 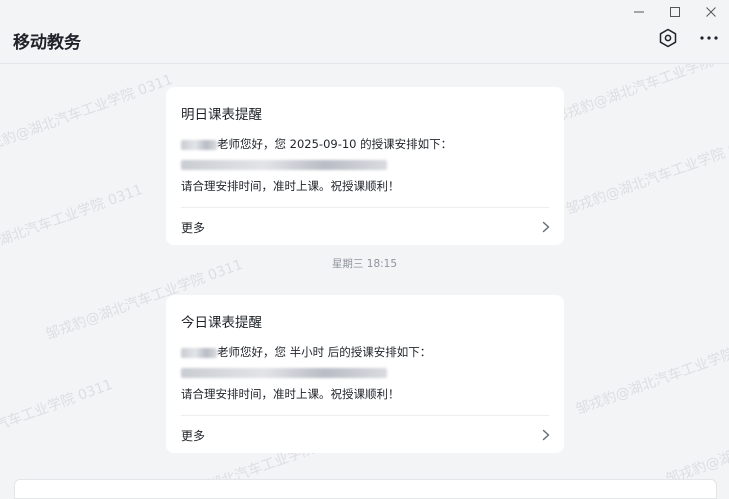 I want to click on card-title: 明日课表提醒, so click(x=221, y=115).